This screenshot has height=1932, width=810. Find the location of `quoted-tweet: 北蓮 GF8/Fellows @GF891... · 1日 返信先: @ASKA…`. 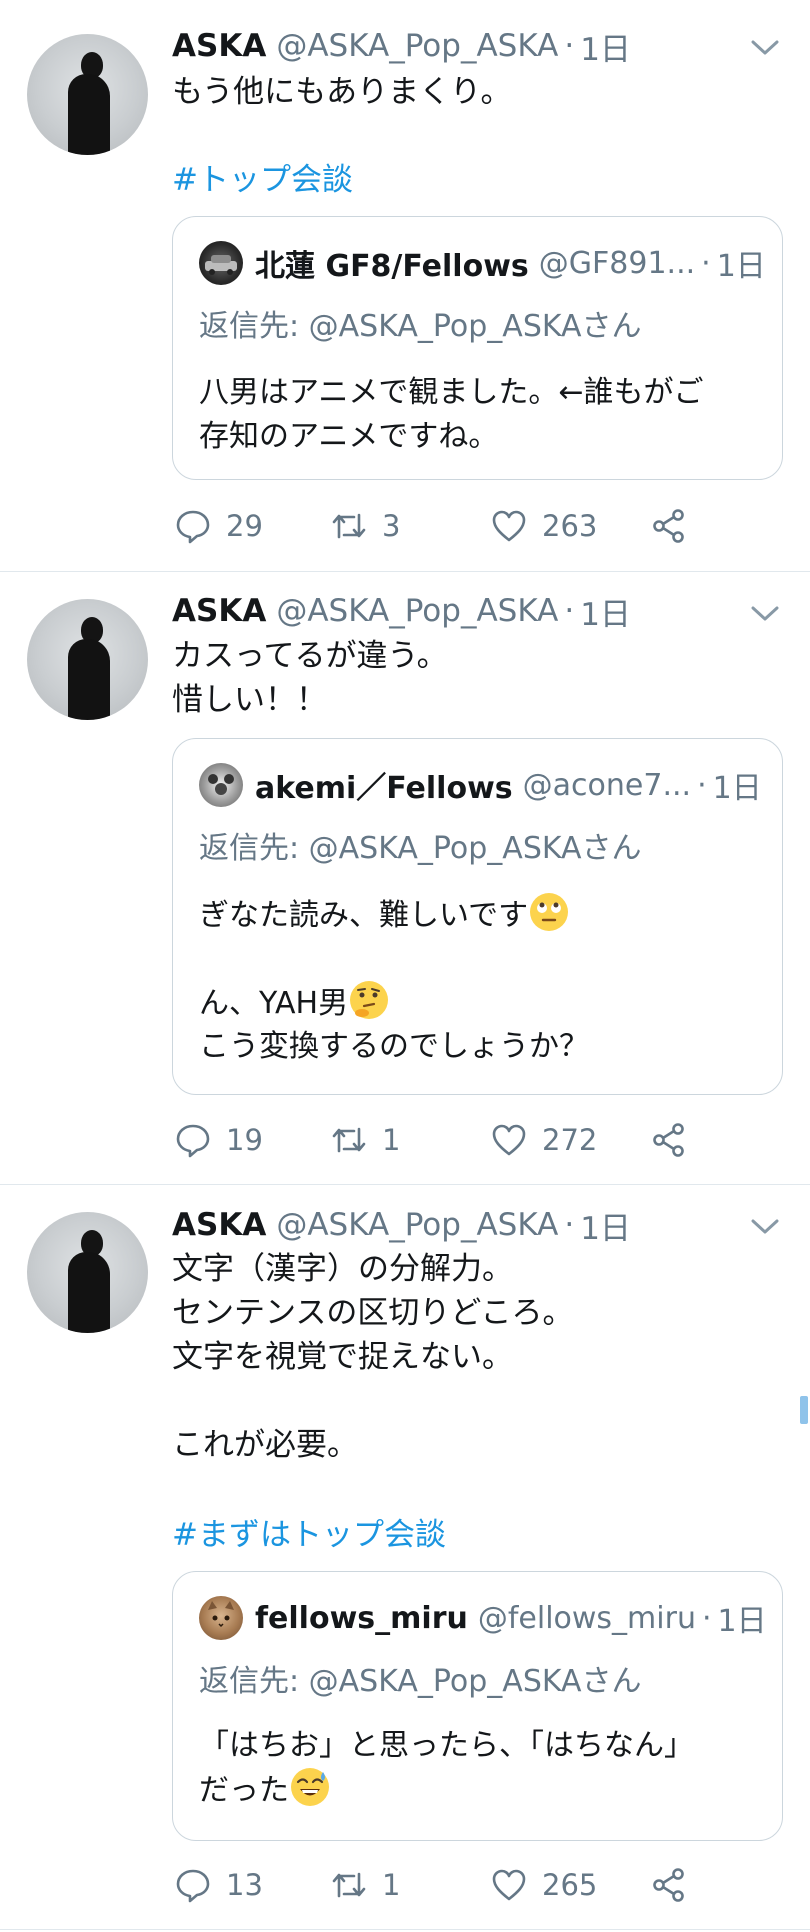

quoted-tweet: 北蓮 GF8/Fellows @GF891... · 1日 返信先: @ASKA… is located at coordinates (477, 348).